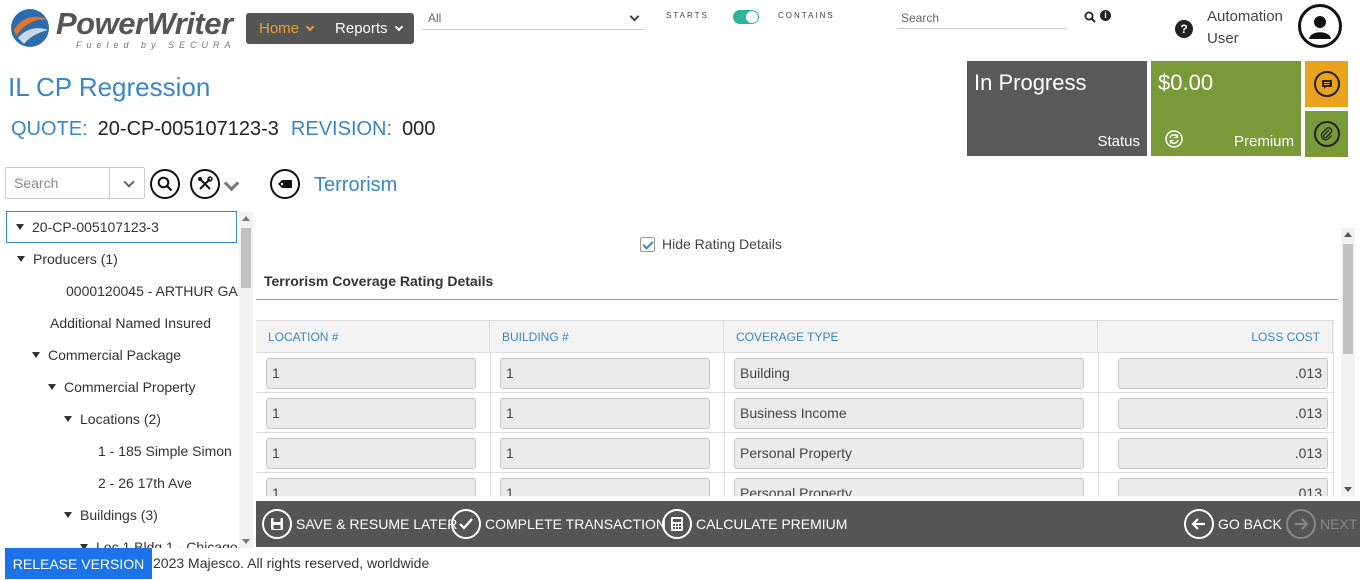 This screenshot has height=580, width=1360. Describe the element at coordinates (1174, 139) in the screenshot. I see `refresh-icon` at that location.